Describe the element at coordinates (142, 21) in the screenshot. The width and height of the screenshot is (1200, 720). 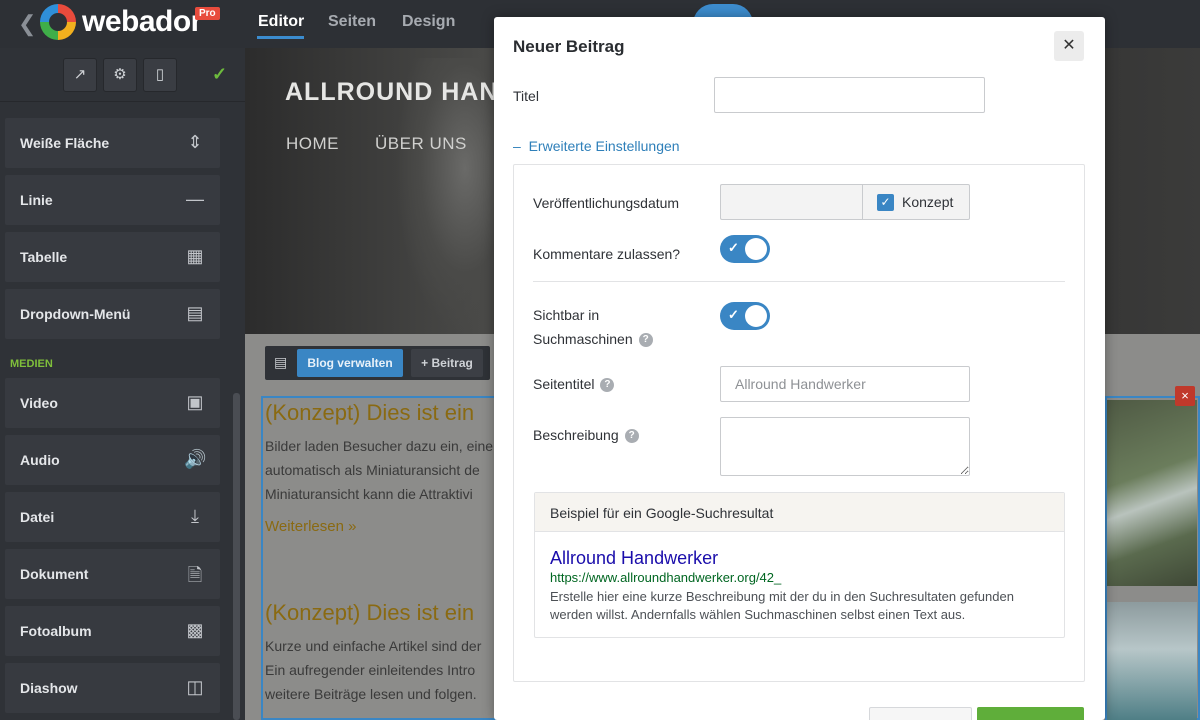
I see `brand-name: webador` at that location.